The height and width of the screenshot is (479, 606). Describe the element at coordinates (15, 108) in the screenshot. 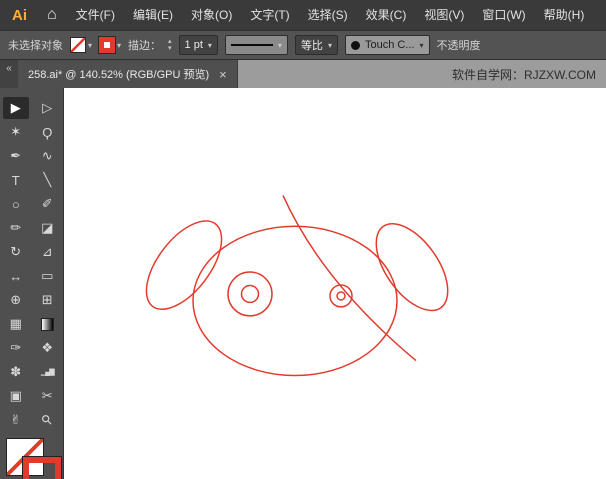

I see `selection-tool: ▶` at that location.